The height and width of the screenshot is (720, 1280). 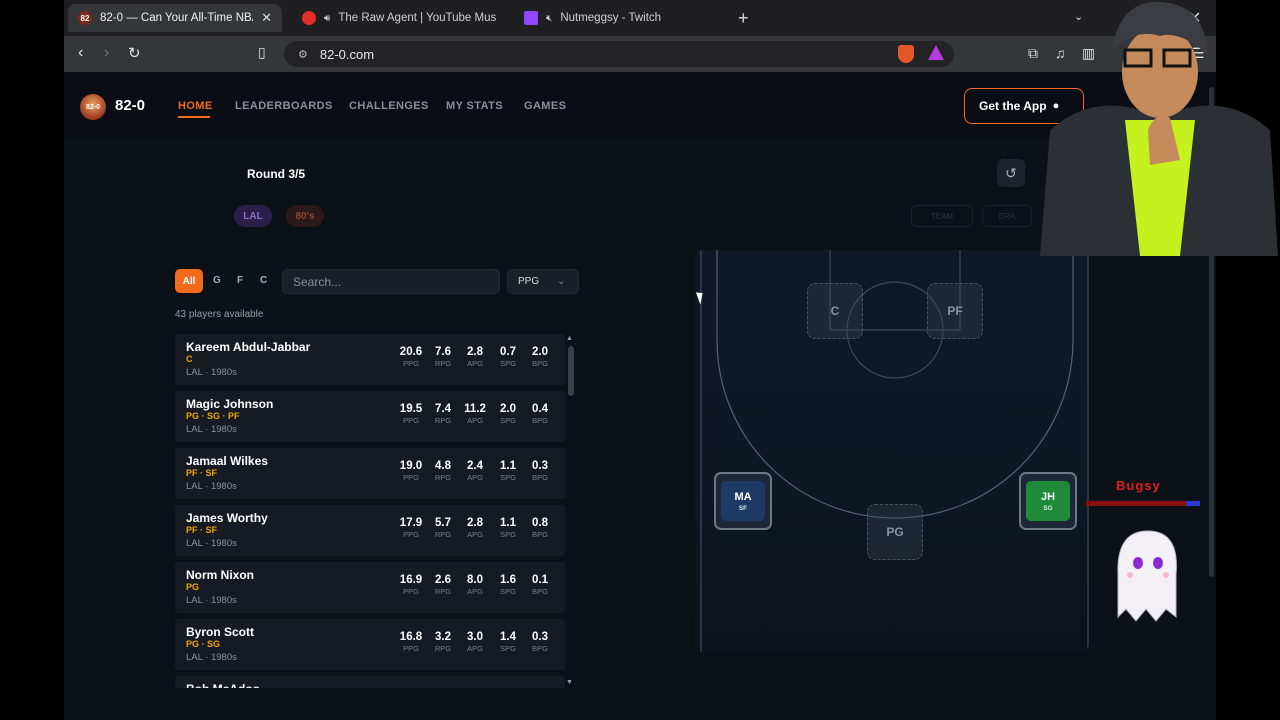 I want to click on tab-youtube-music: 🔊︎ The Raw Agent | YouTube Music, so click(x=394, y=18).